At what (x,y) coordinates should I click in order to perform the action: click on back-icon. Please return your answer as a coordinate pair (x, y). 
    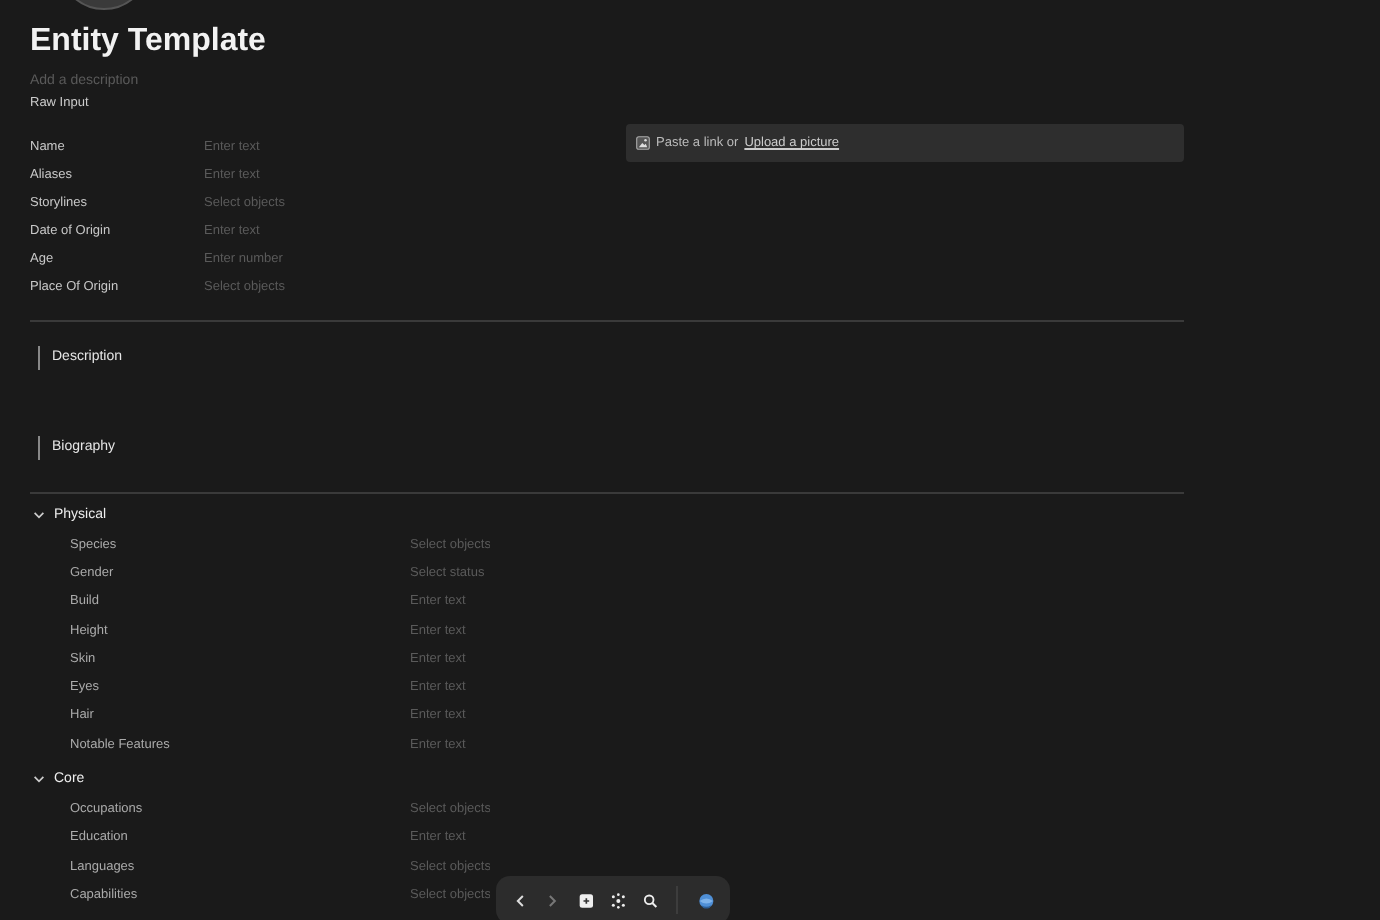
    Looking at the image, I should click on (520, 900).